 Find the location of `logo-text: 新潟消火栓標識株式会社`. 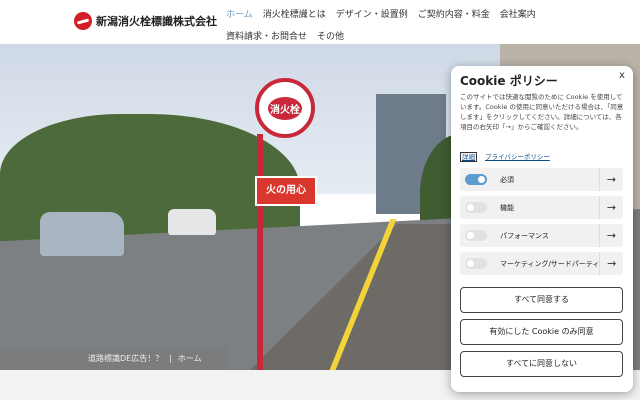

logo-text: 新潟消火栓標識株式会社 is located at coordinates (156, 21).